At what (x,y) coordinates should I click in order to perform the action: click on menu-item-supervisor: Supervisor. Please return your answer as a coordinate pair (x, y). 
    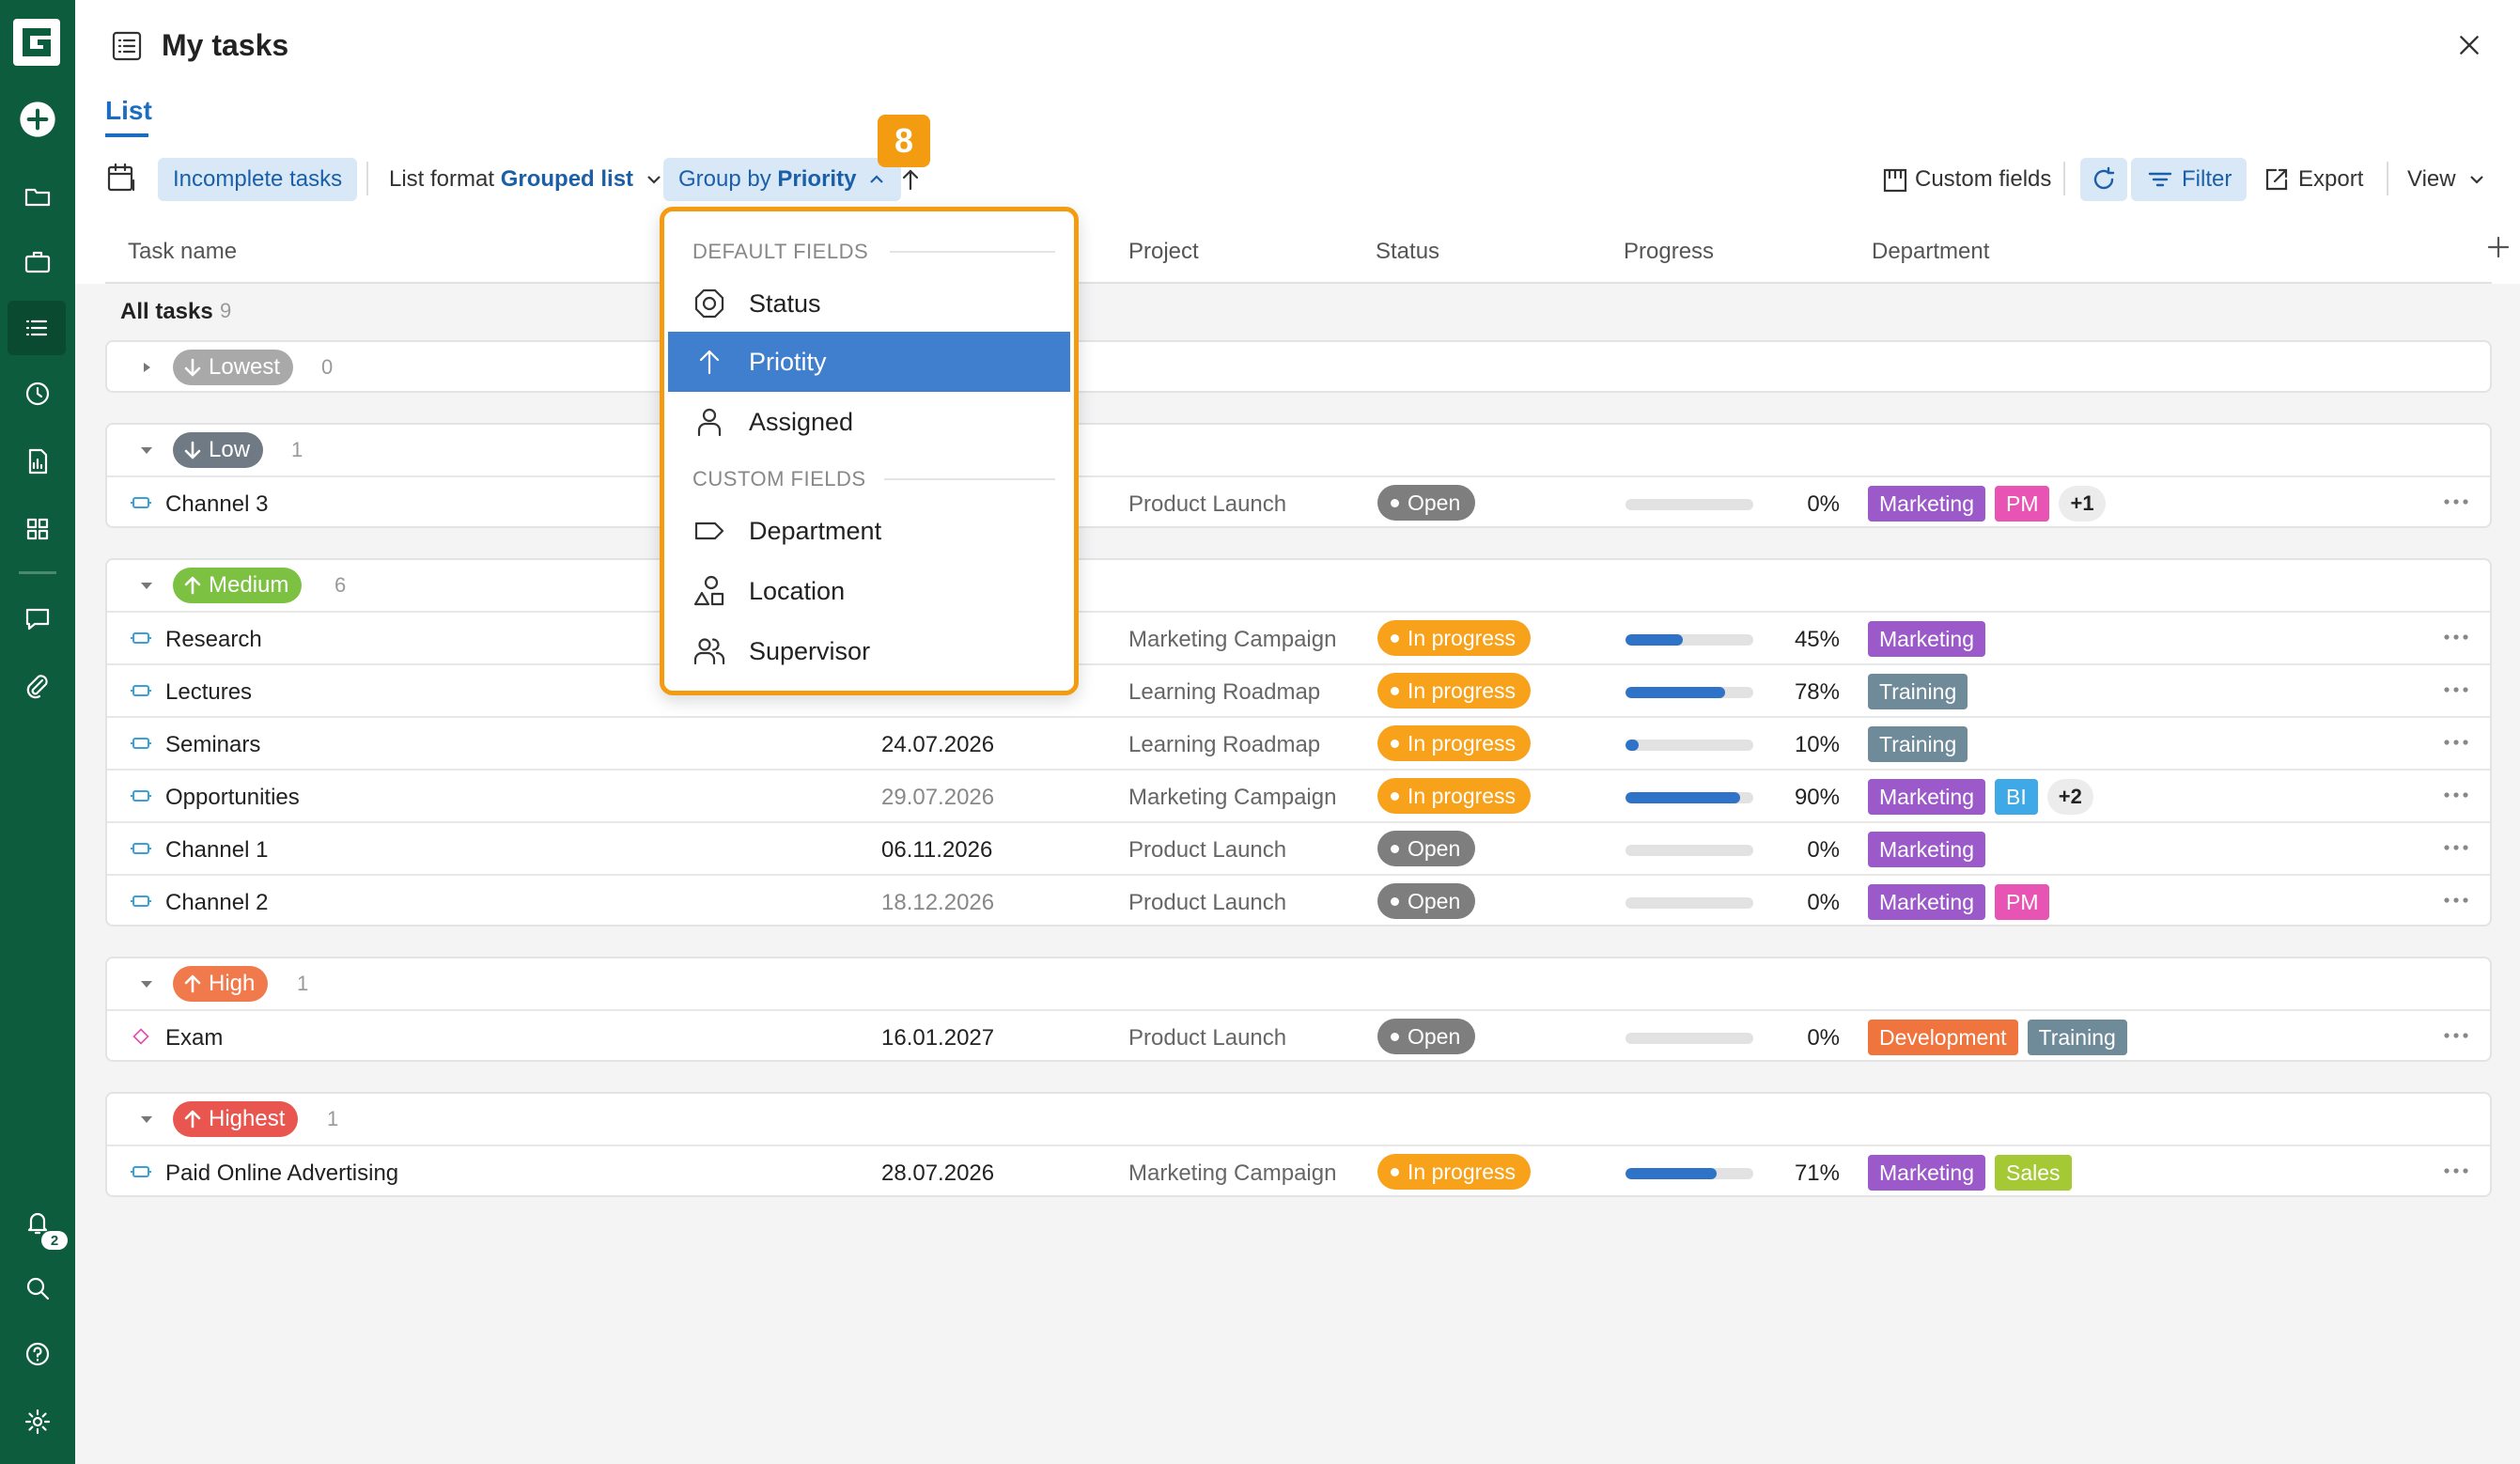
    Looking at the image, I should click on (869, 651).